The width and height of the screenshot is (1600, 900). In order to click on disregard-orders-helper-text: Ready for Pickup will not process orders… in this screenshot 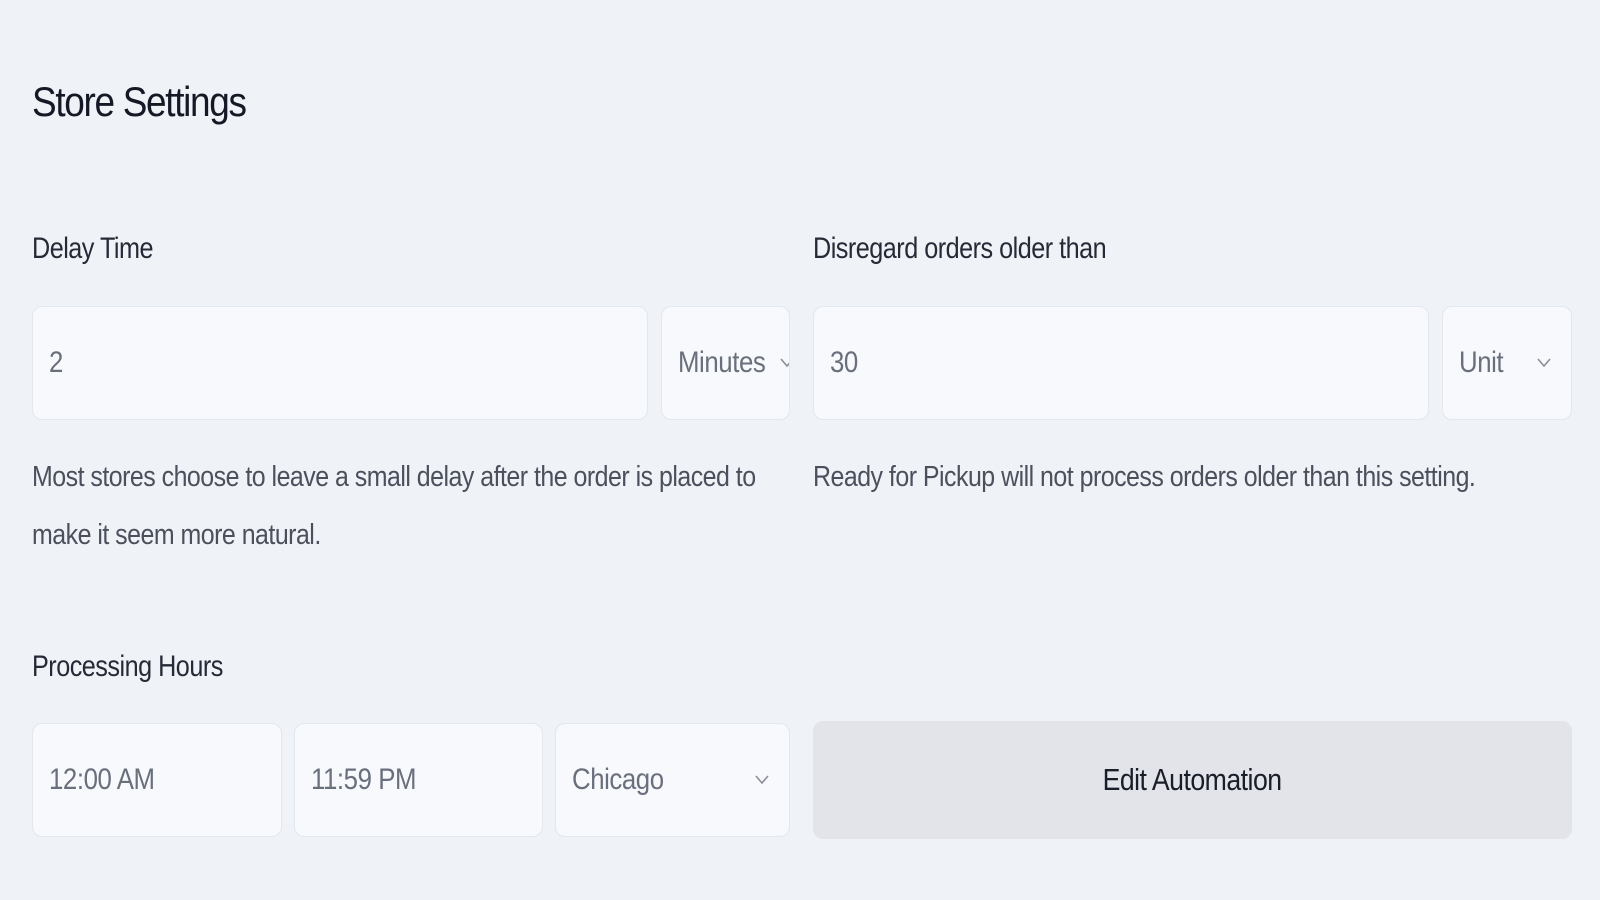, I will do `click(1144, 477)`.